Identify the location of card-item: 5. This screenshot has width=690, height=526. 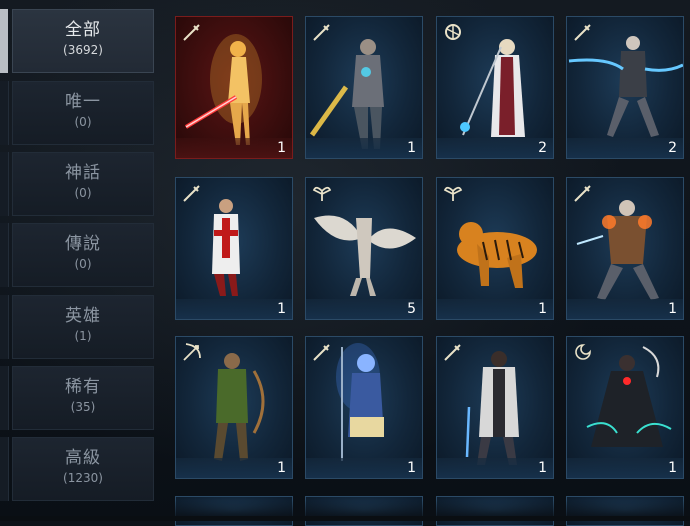
(364, 248).